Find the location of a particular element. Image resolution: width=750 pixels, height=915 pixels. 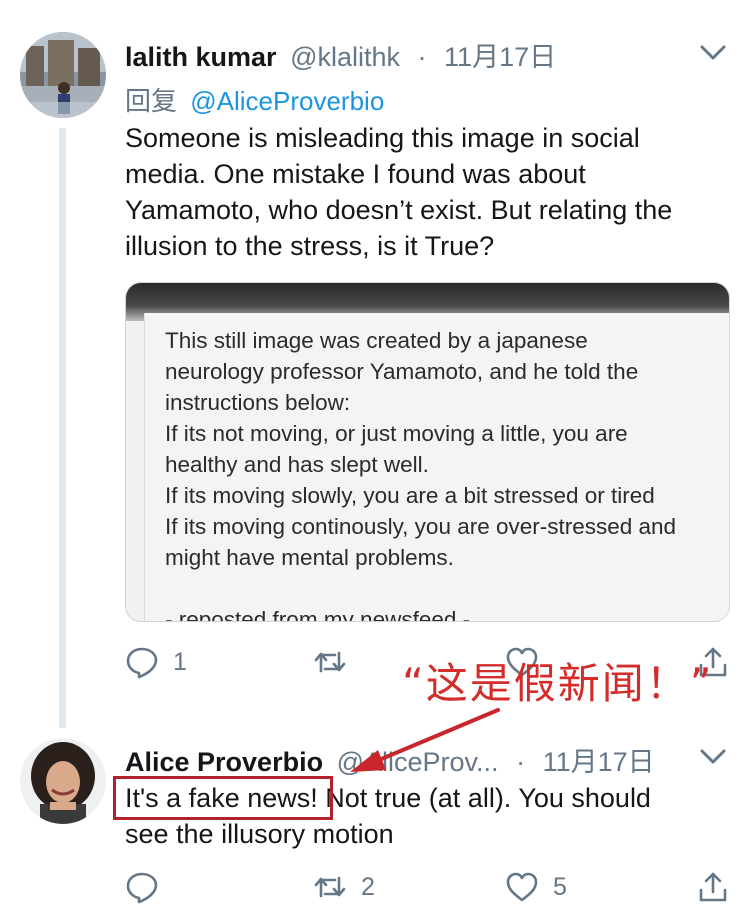

share-button is located at coordinates (713, 887).